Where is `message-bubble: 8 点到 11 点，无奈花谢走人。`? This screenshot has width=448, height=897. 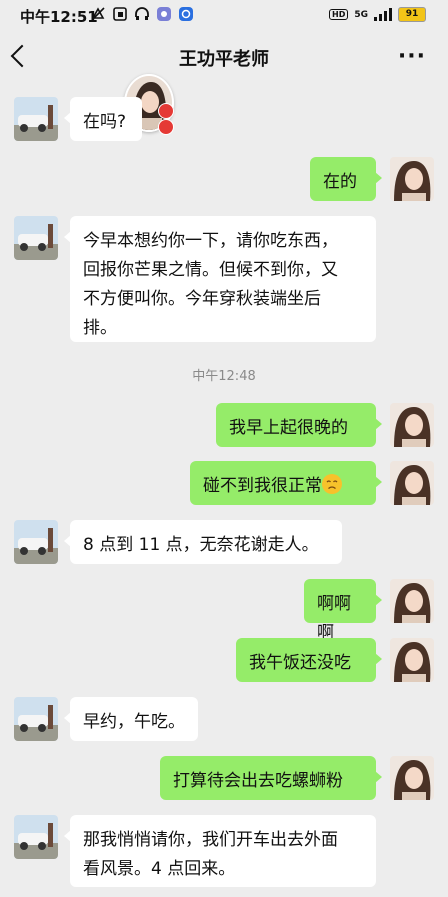
message-bubble: 8 点到 11 点，无奈花谢走人。 is located at coordinates (203, 542).